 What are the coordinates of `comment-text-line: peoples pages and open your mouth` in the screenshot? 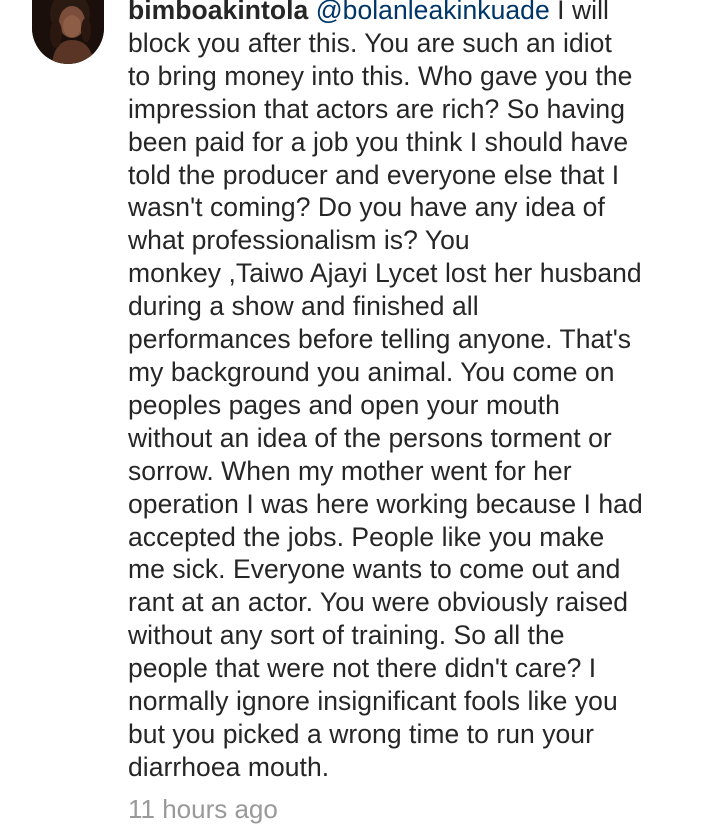 It's located at (344, 404).